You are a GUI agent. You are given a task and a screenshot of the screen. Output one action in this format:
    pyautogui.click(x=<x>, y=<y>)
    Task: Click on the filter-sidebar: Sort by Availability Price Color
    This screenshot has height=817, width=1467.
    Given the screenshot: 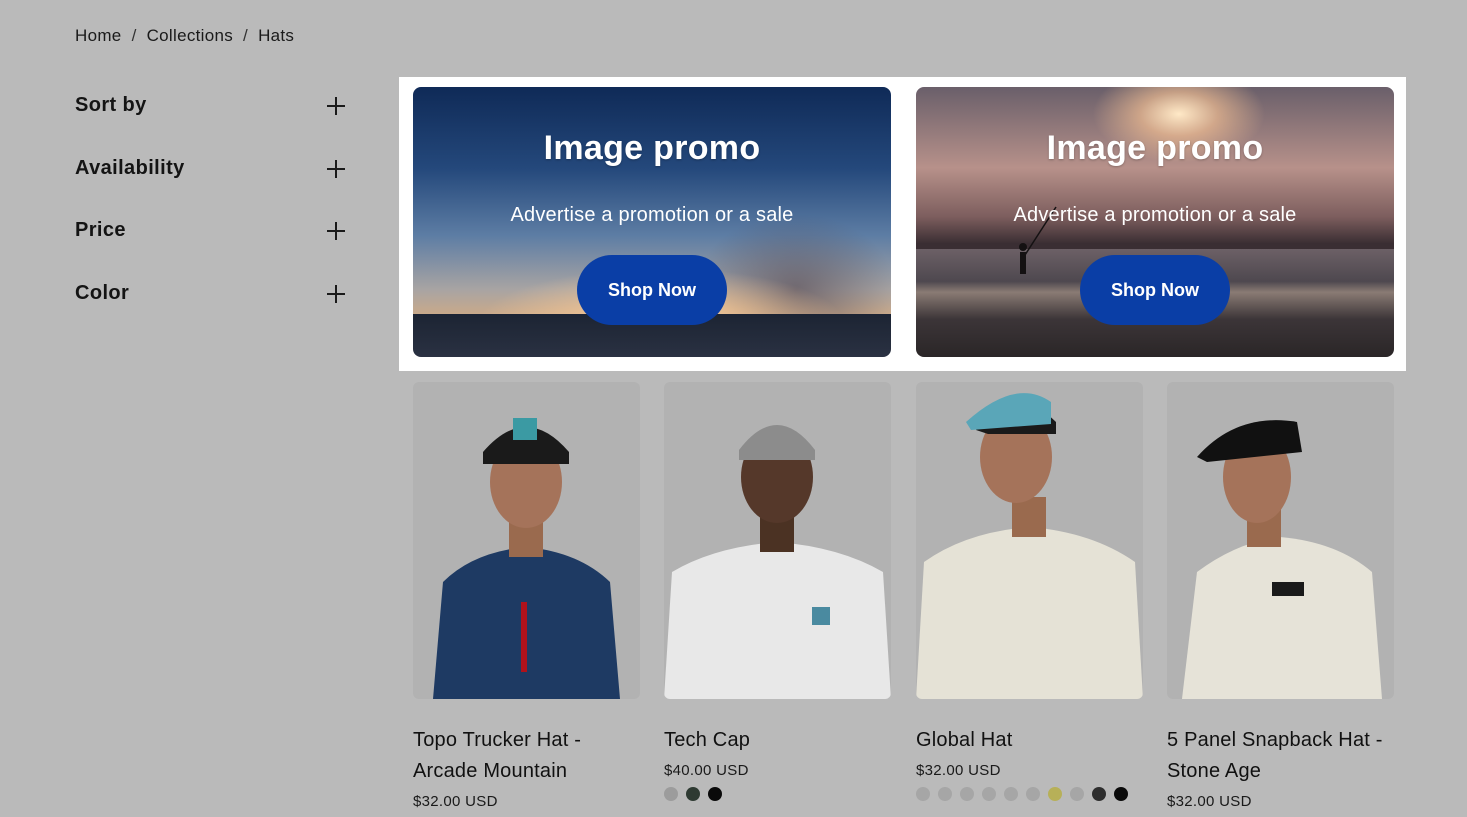 What is the action you would take?
    pyautogui.click(x=211, y=215)
    